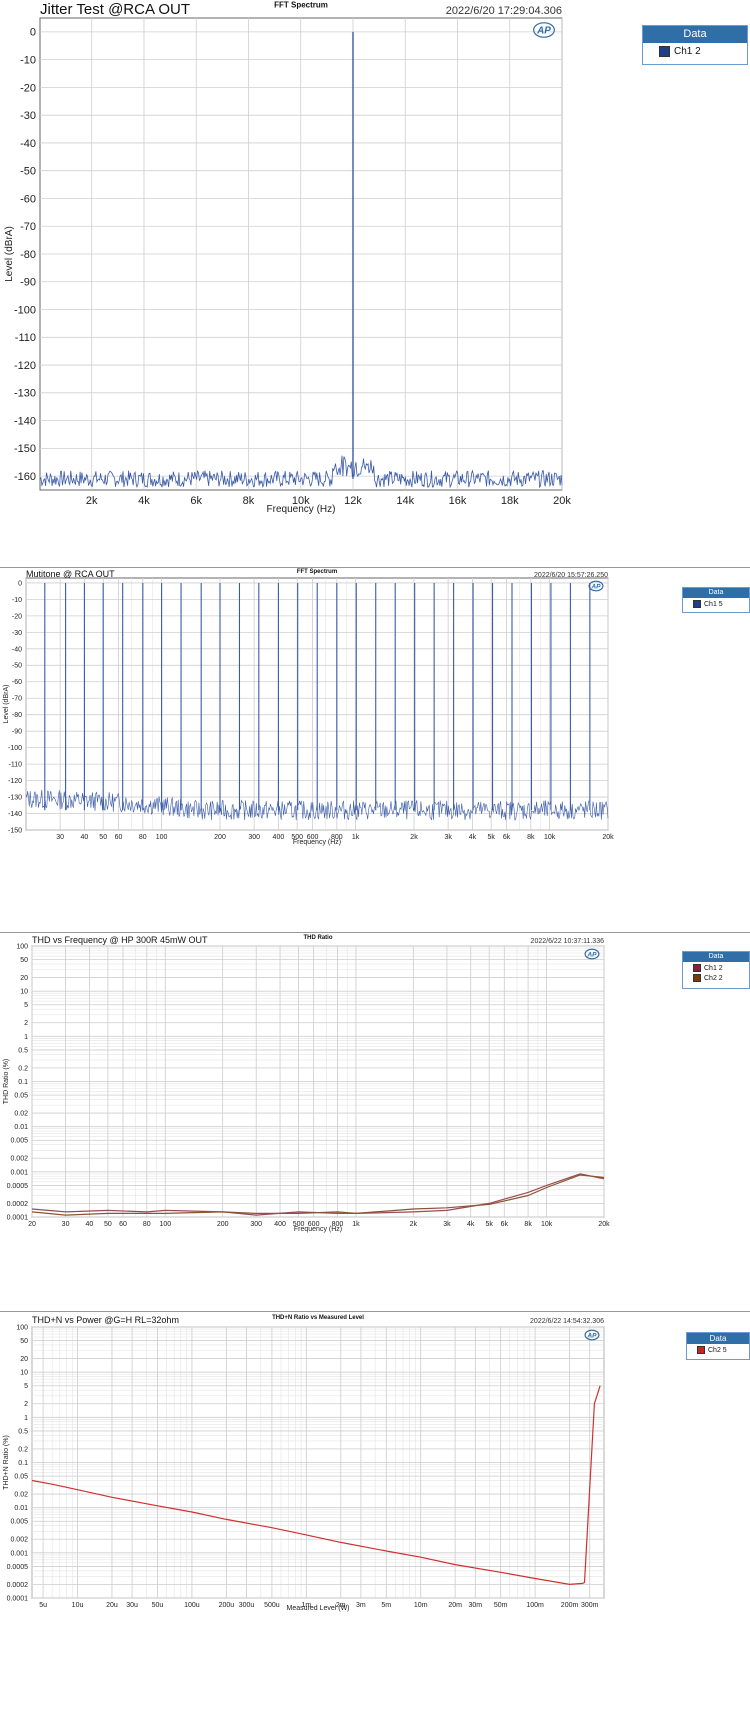 The width and height of the screenshot is (750, 1723). What do you see at coordinates (28, 116) in the screenshot?
I see `y-tick-label: -30` at bounding box center [28, 116].